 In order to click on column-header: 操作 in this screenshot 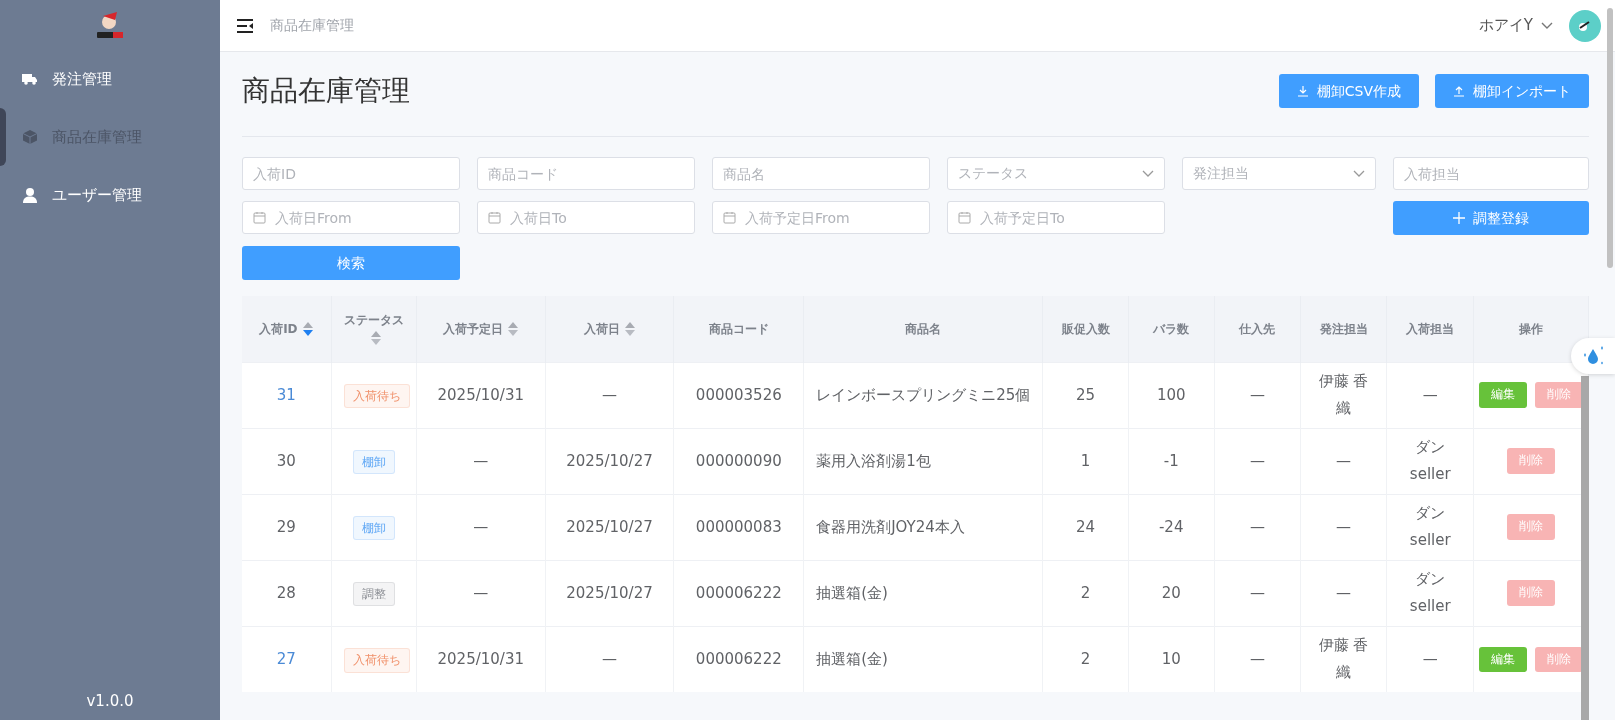, I will do `click(1531, 329)`.